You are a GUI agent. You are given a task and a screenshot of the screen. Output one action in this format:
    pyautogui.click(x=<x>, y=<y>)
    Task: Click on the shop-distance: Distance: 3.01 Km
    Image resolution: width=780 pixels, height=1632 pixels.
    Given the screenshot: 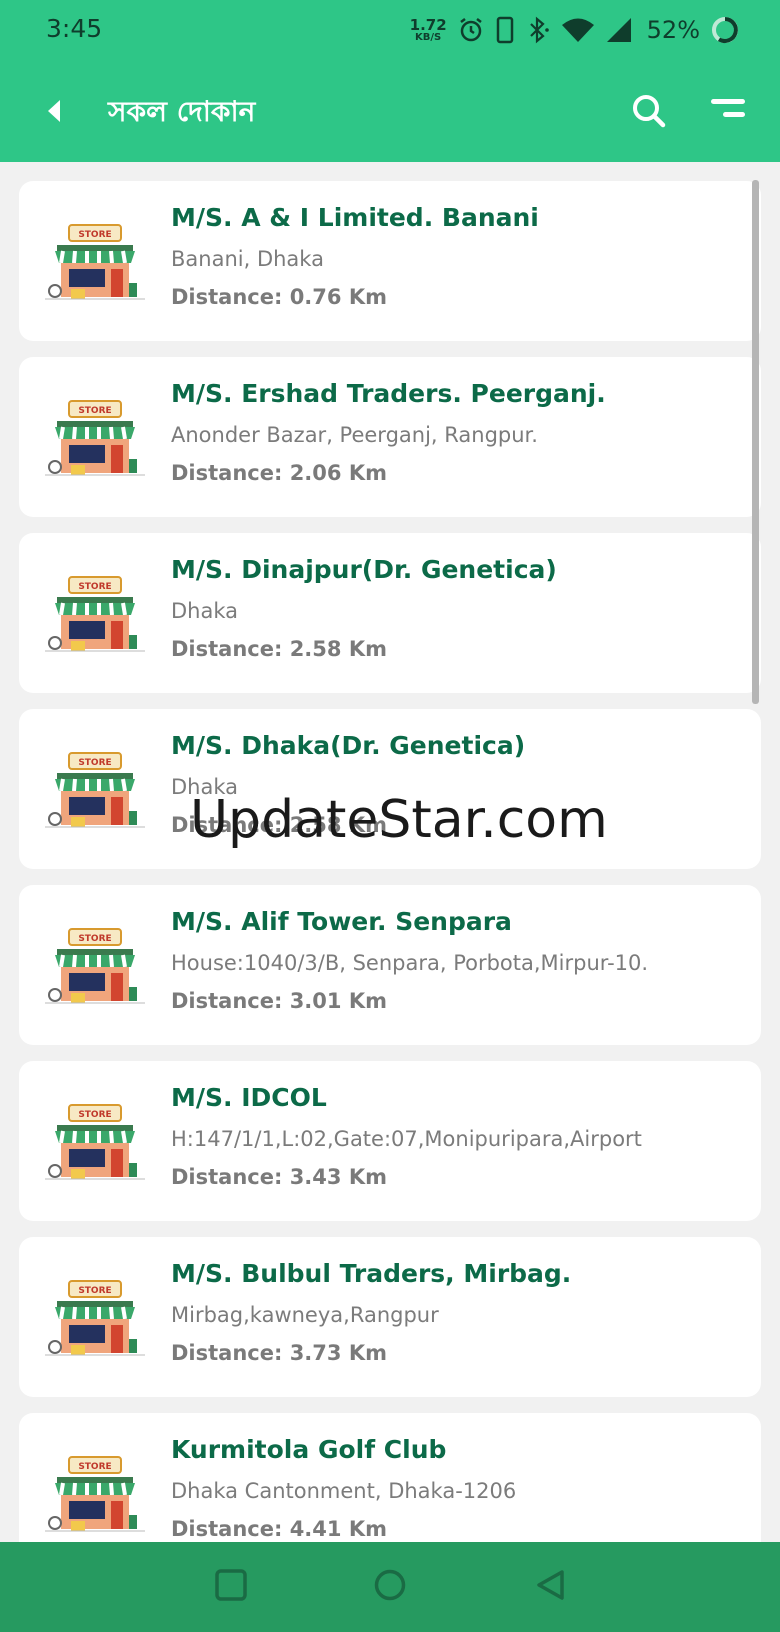 What is the action you would take?
    pyautogui.click(x=279, y=1001)
    